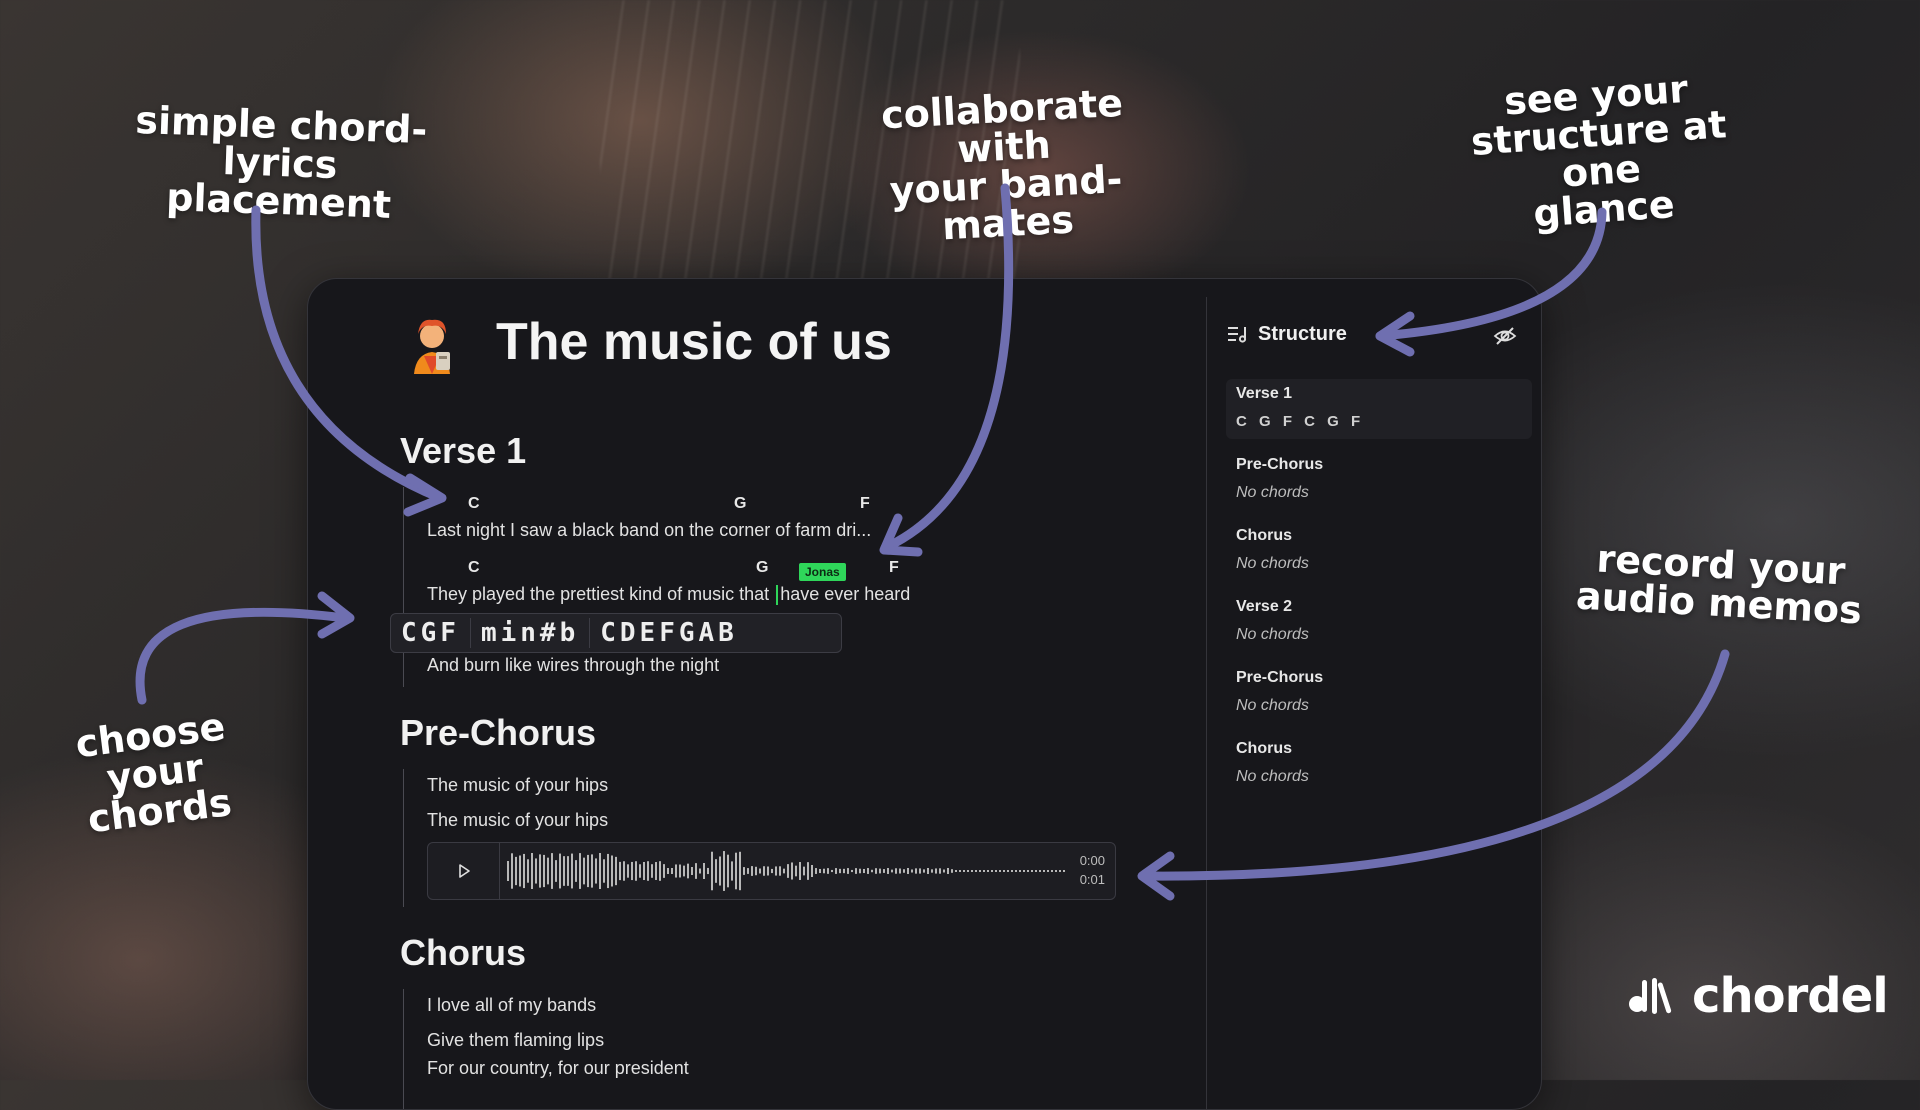 This screenshot has height=1110, width=1920. What do you see at coordinates (511, 1005) in the screenshot?
I see `lyric-line: I love all of my bands` at bounding box center [511, 1005].